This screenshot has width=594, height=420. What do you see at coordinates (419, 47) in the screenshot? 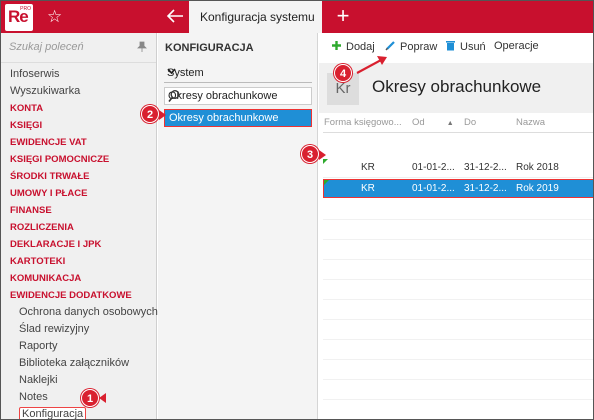
I see `edit-label: Popraw` at bounding box center [419, 47].